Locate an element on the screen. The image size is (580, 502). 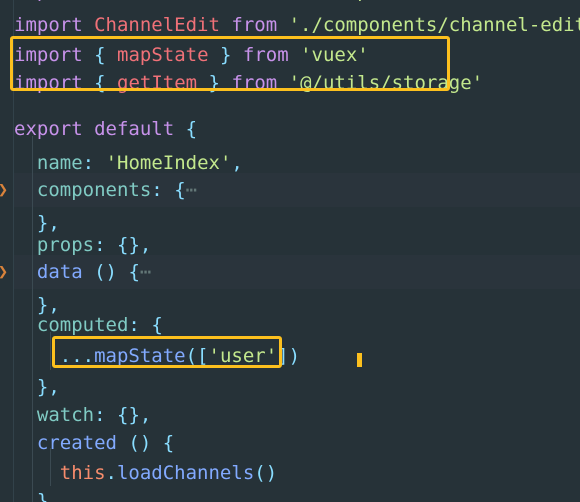
token: ([ is located at coordinates (197, 356).